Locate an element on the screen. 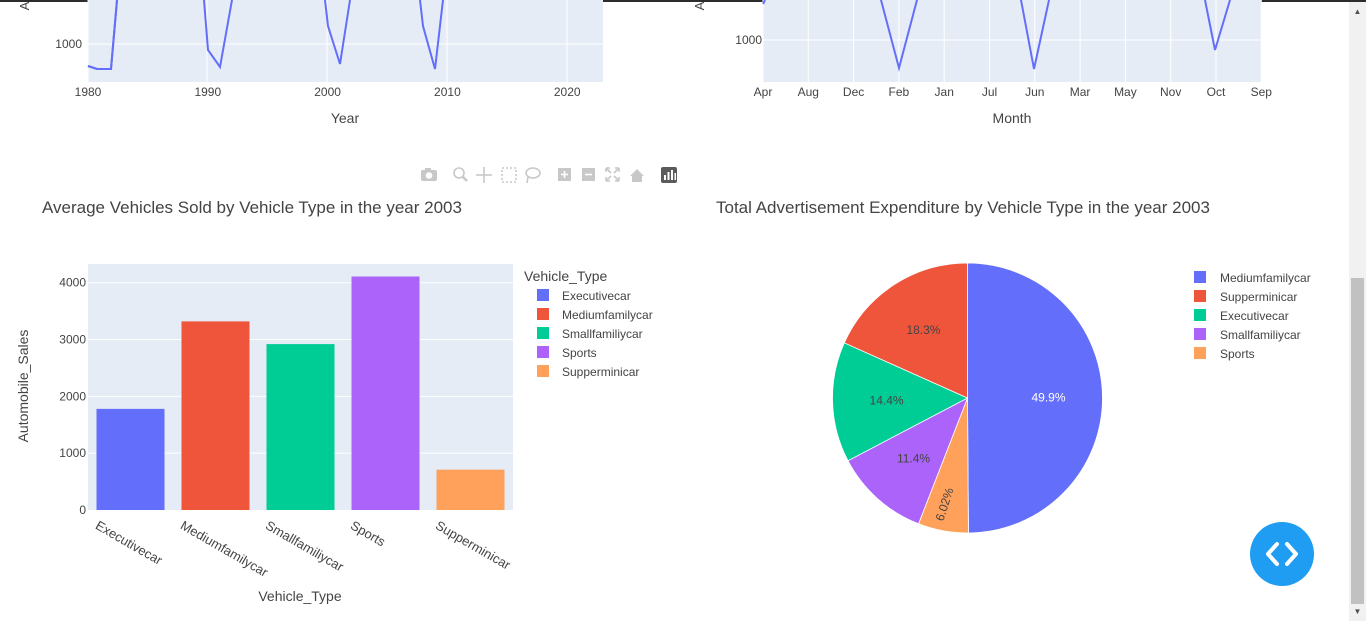 The image size is (1366, 621). x-tick-label: Supperminicar is located at coordinates (473, 545).